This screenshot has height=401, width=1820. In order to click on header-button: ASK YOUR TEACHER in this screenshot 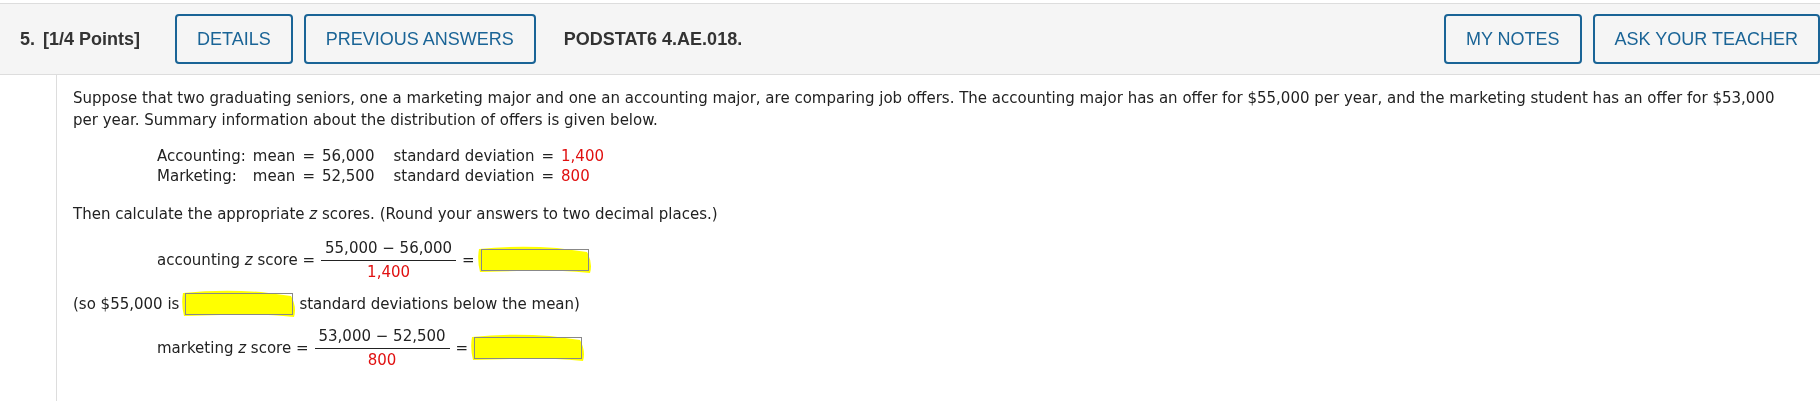, I will do `click(1706, 39)`.